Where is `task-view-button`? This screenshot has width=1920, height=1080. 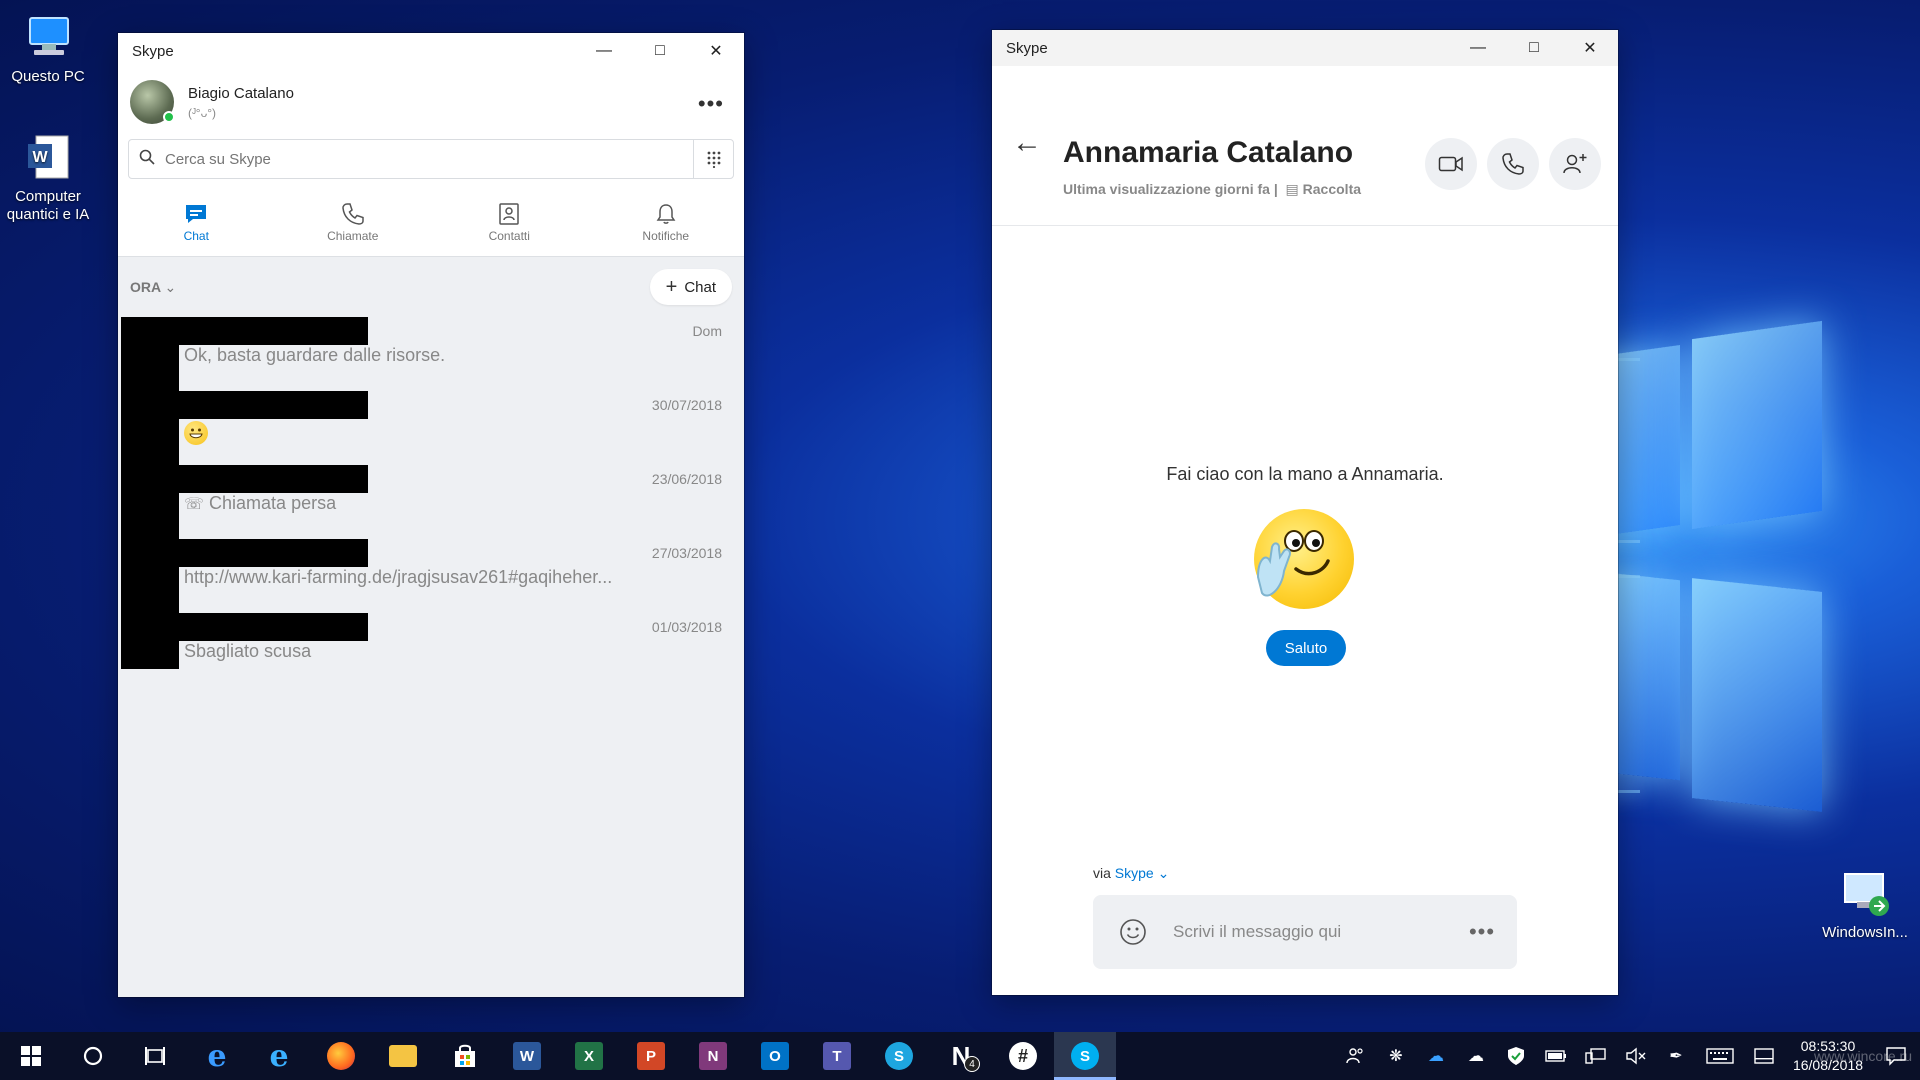
task-view-button is located at coordinates (155, 1056).